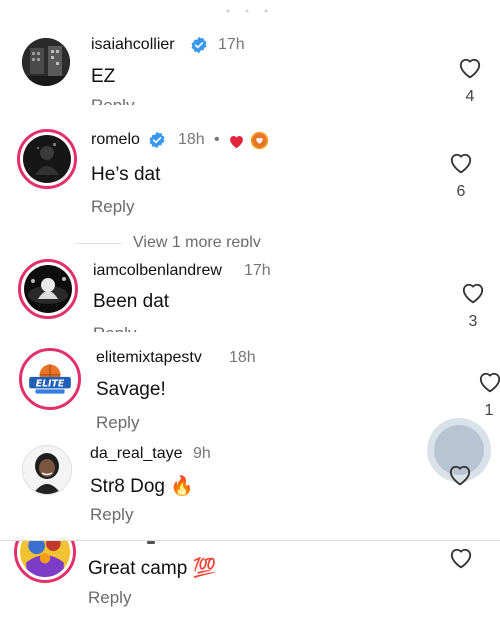 The width and height of the screenshot is (500, 625). I want to click on comment-text: Great camp 💯, so click(152, 568).